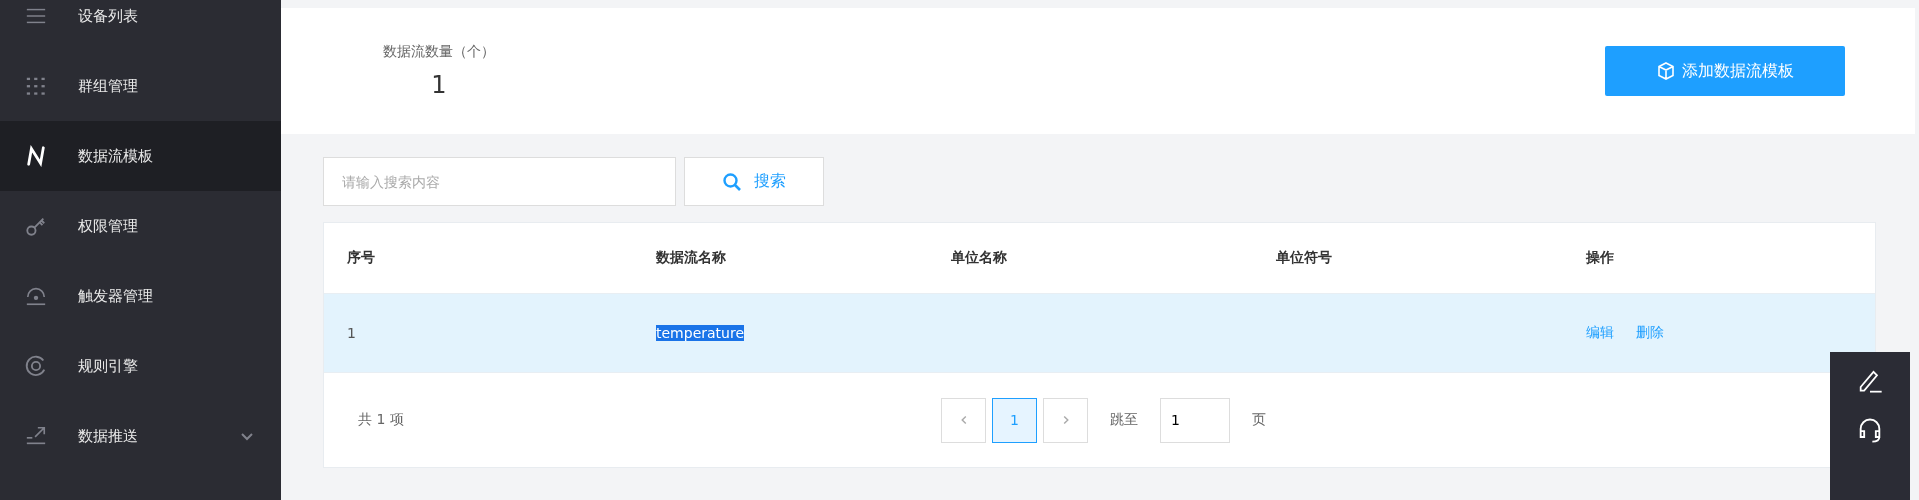 The width and height of the screenshot is (1919, 500). I want to click on key-icon, so click(36, 226).